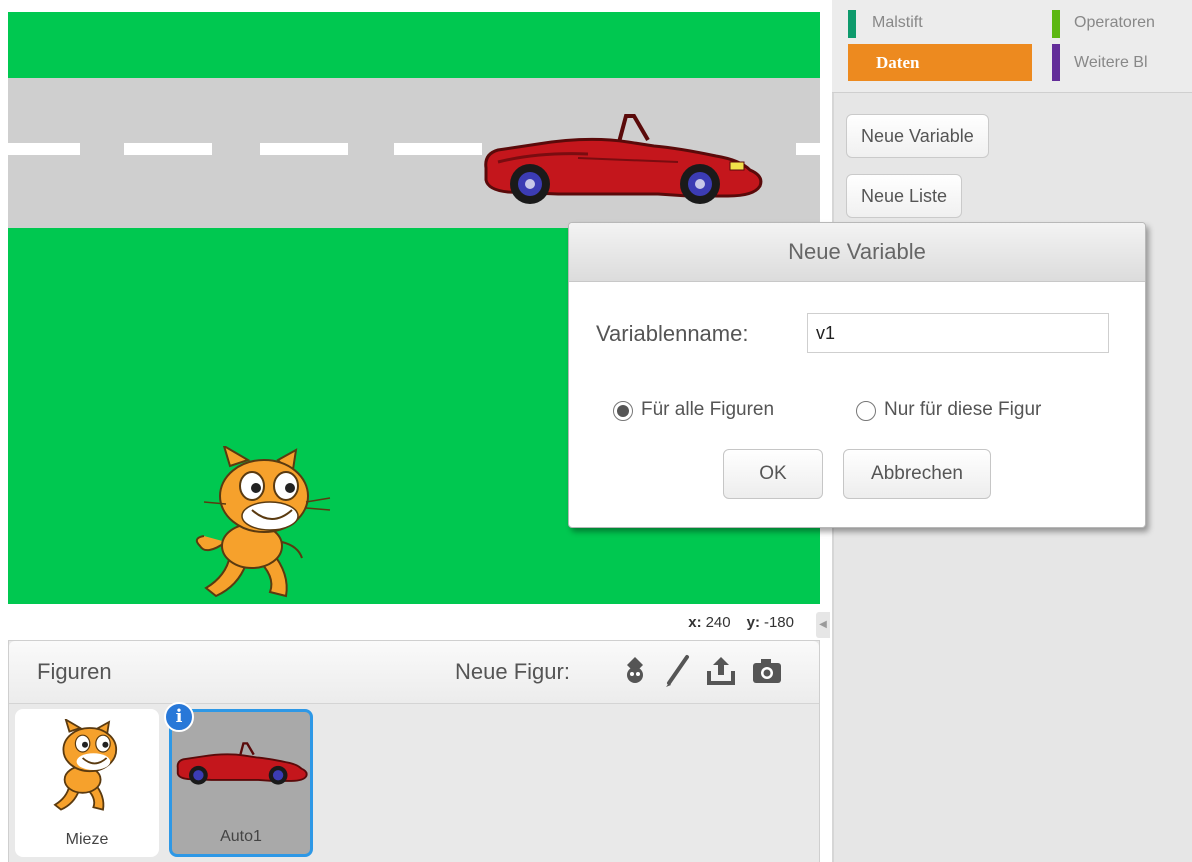 This screenshot has width=1192, height=862. What do you see at coordinates (767, 671) in the screenshot?
I see `camera-icon` at bounding box center [767, 671].